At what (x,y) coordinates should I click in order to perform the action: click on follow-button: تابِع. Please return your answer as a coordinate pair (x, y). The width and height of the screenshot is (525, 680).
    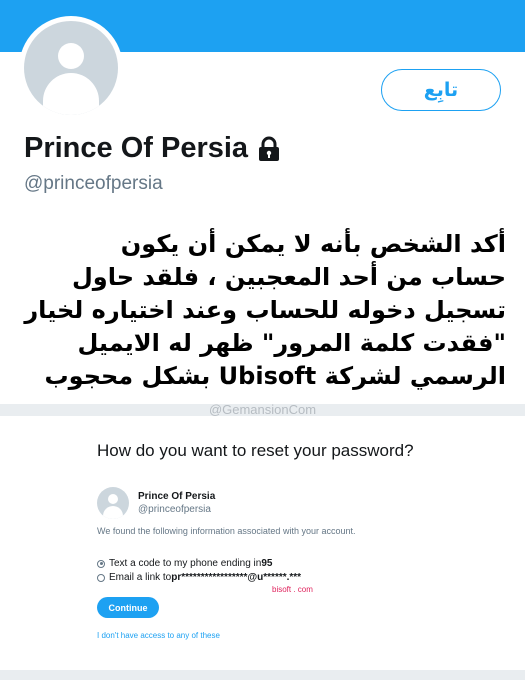
    Looking at the image, I should click on (441, 90).